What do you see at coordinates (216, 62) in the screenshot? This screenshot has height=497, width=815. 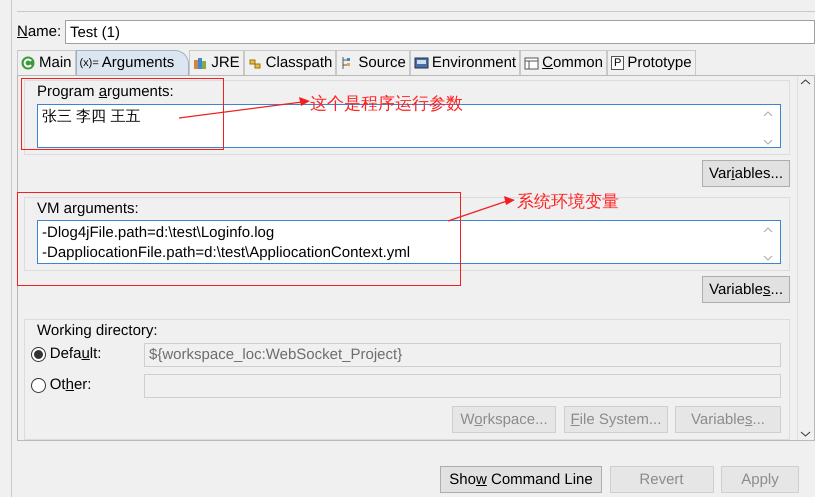 I see `tab: JRE` at bounding box center [216, 62].